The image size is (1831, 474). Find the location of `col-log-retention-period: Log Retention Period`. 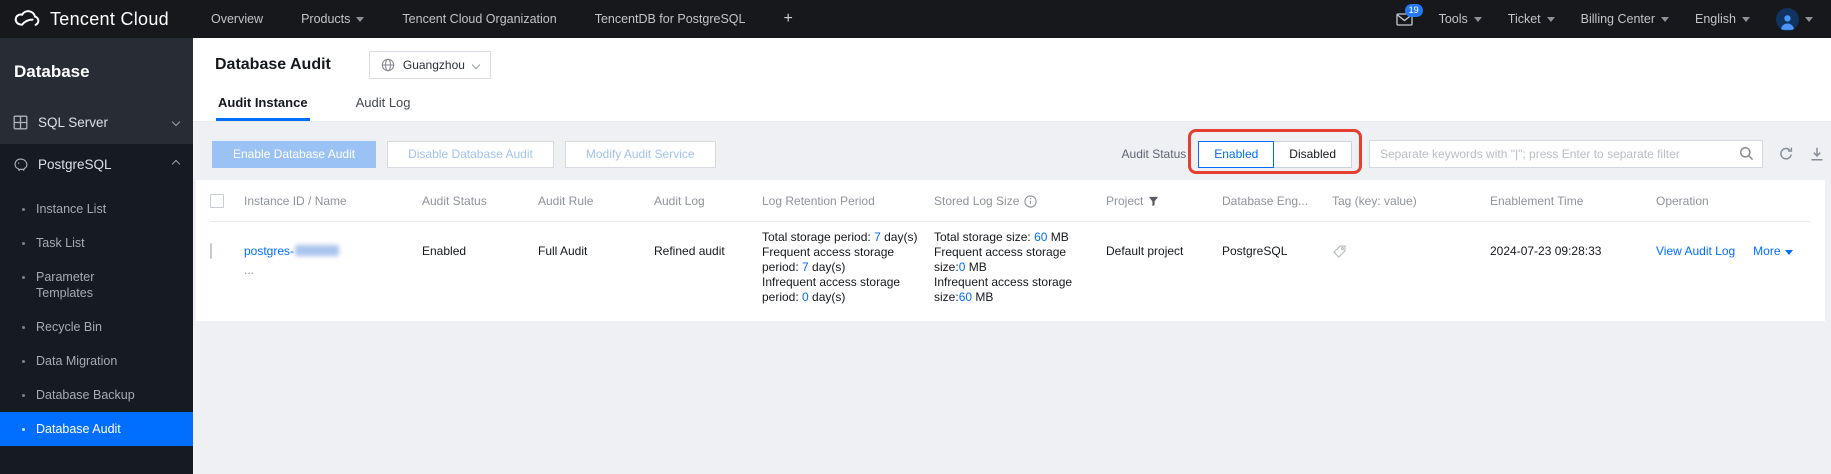

col-log-retention-period: Log Retention Period is located at coordinates (818, 201).